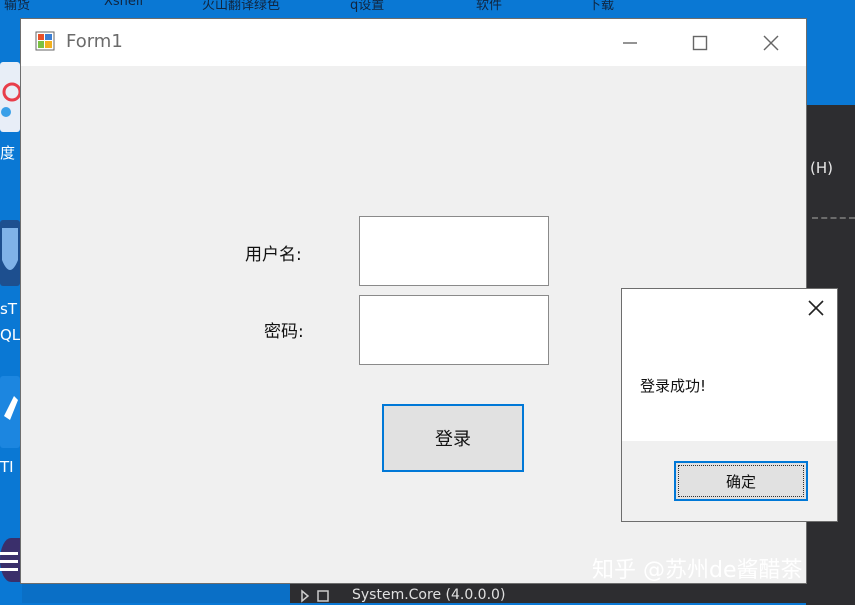 This screenshot has height=605, width=855. Describe the element at coordinates (94, 41) in the screenshot. I see `window-title: Form1` at that location.